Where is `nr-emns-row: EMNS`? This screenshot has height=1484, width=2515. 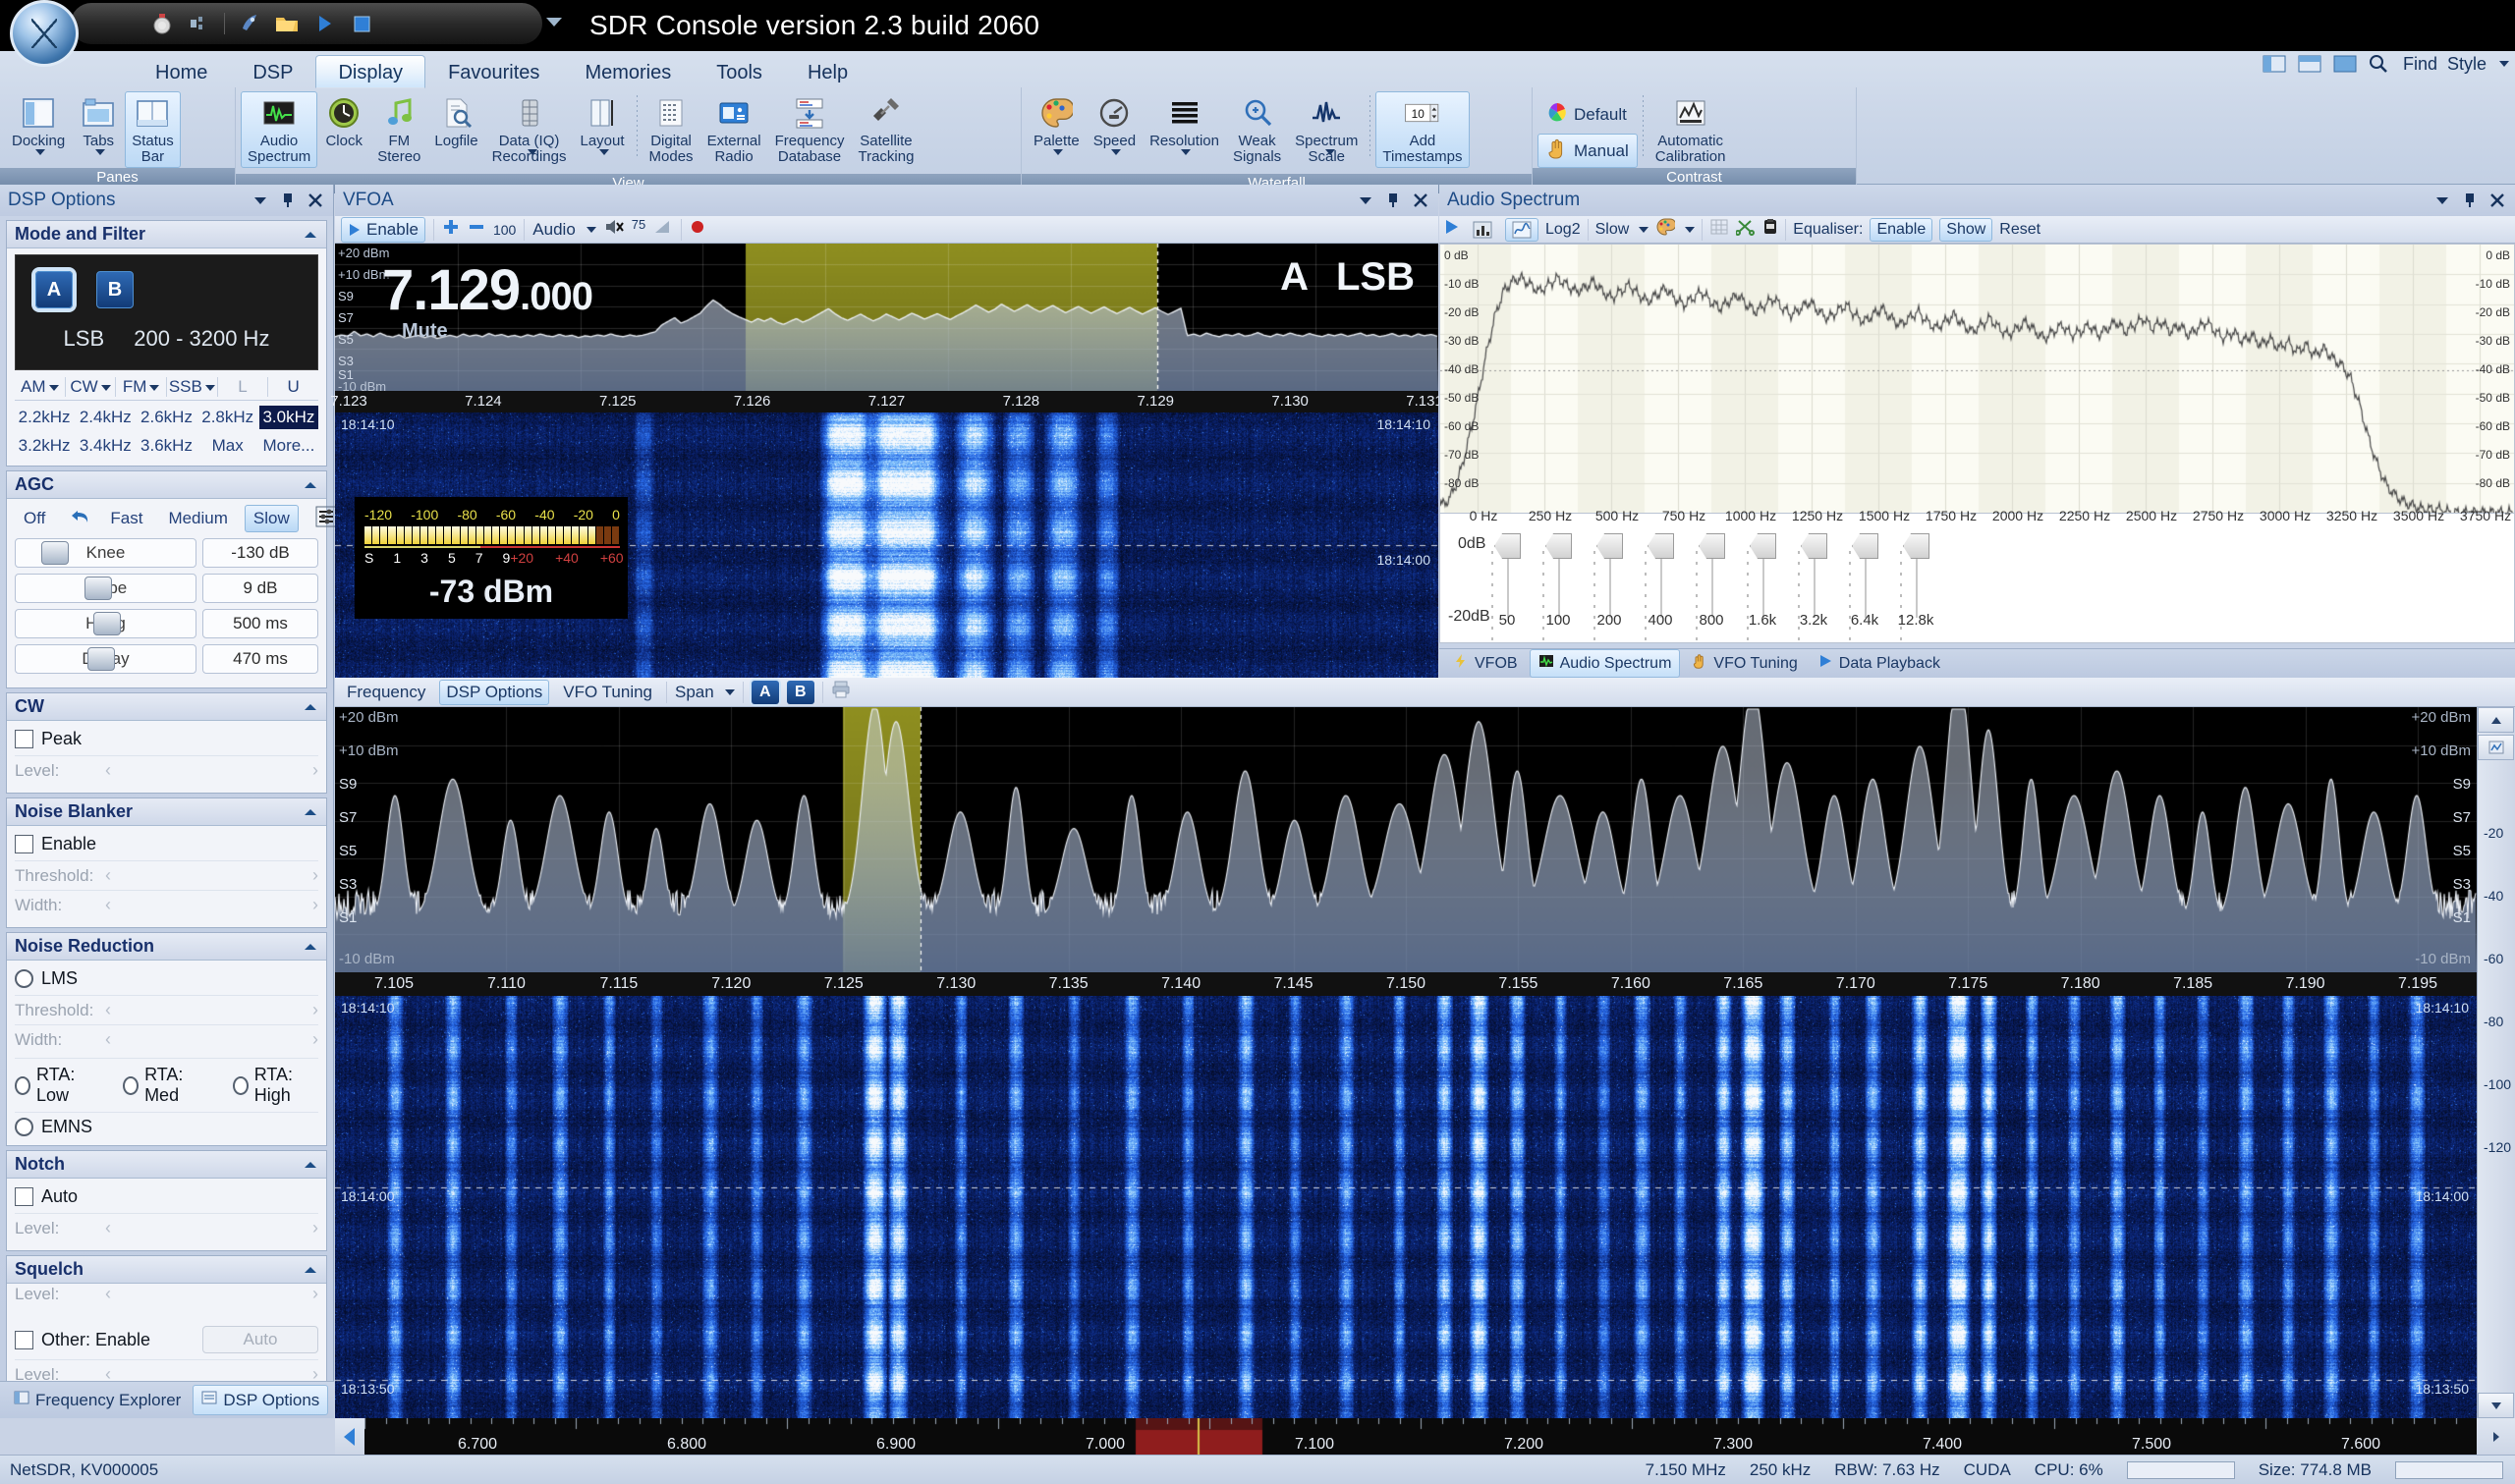
nr-emns-row: EMNS is located at coordinates (166, 1127).